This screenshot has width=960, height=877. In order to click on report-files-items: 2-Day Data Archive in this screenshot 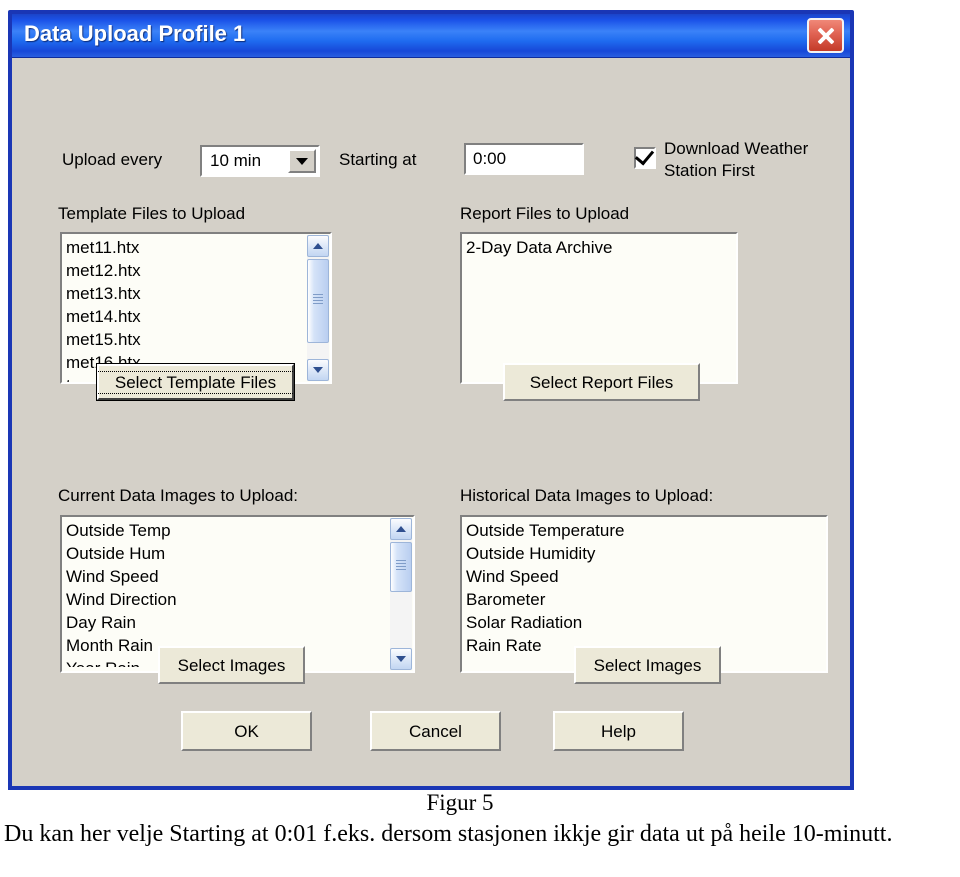, I will do `click(599, 247)`.